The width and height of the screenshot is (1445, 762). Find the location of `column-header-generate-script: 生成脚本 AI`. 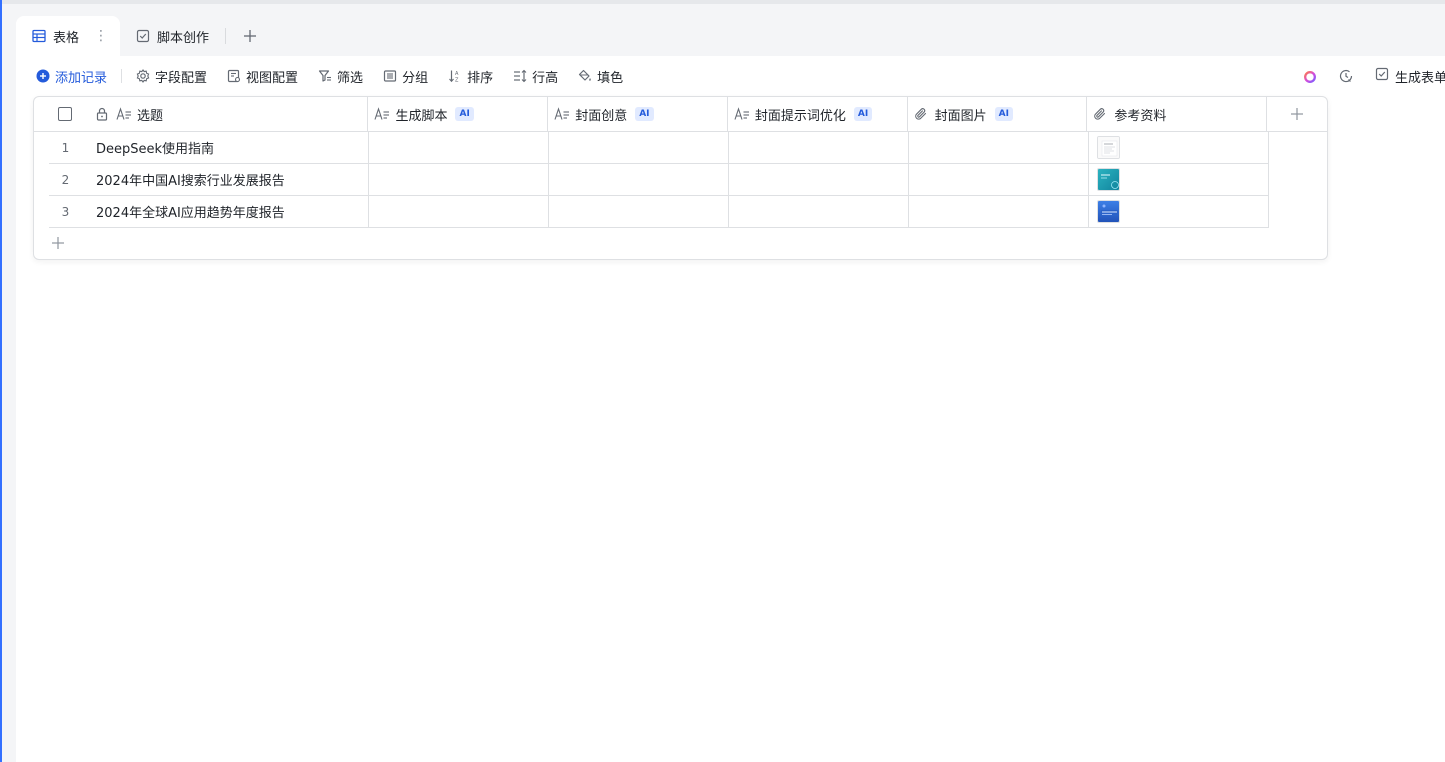

column-header-generate-script: 生成脚本 AI is located at coordinates (458, 114).